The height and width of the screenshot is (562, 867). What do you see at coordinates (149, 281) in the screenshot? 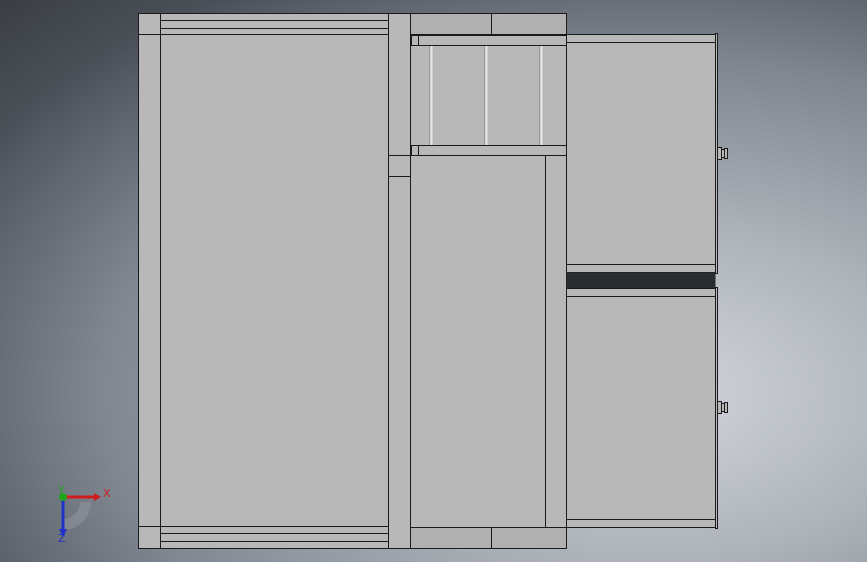
I see `left-frame-post` at bounding box center [149, 281].